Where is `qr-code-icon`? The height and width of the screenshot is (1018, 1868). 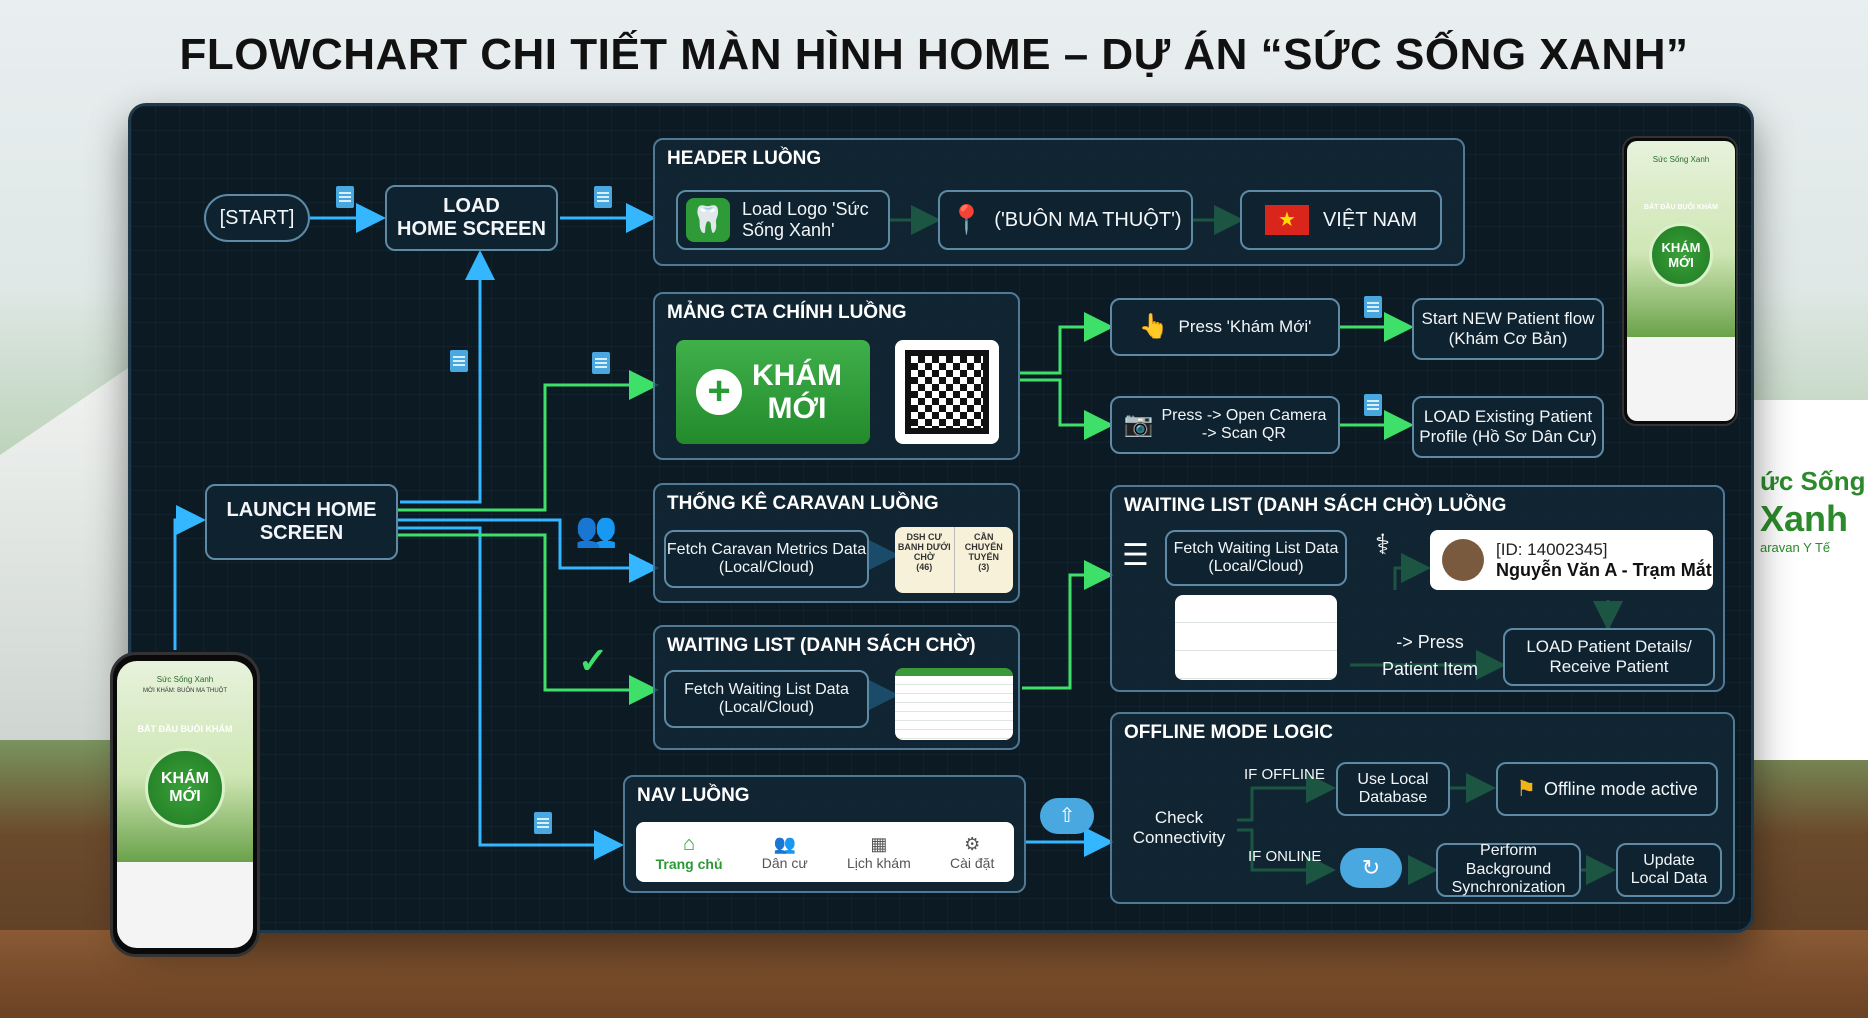 qr-code-icon is located at coordinates (947, 392).